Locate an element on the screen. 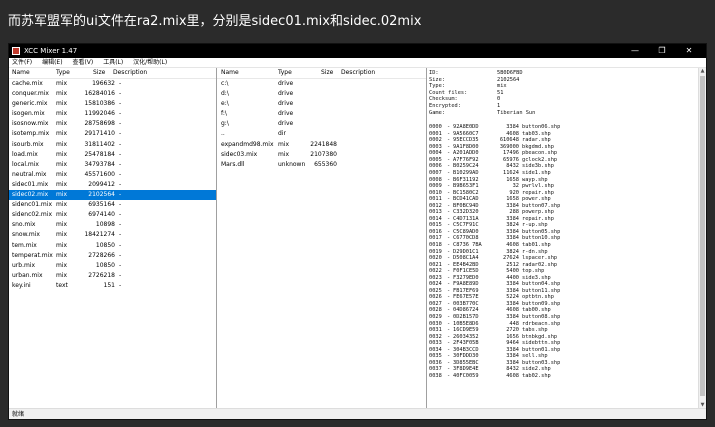 The width and height of the screenshot is (715, 427). table-row: conquer.mix mix 16284016- is located at coordinates (112, 94).